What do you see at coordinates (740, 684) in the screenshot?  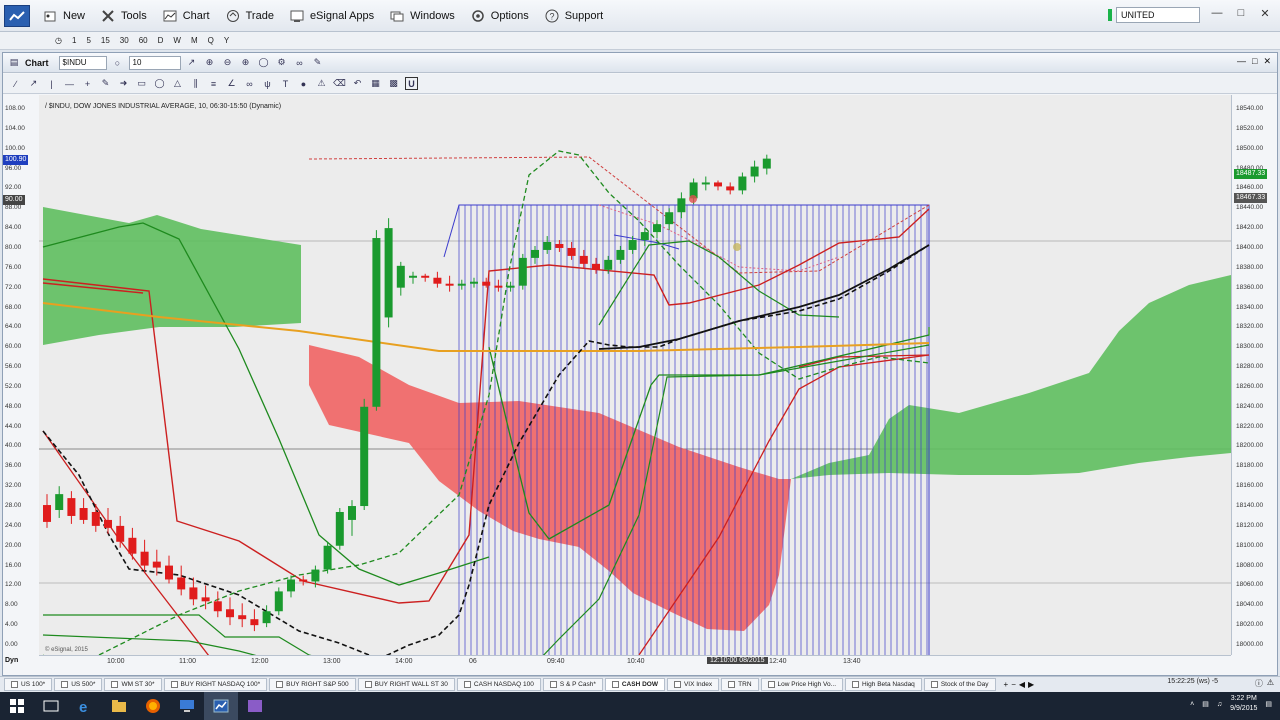 I see `page-tab: TRN` at bounding box center [740, 684].